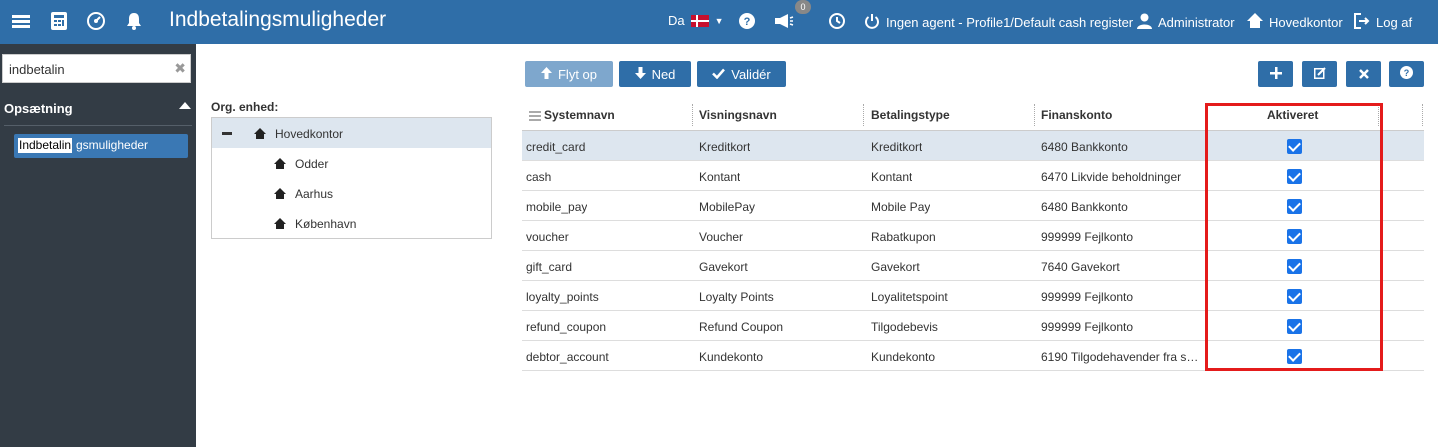 The image size is (1438, 447). Describe the element at coordinates (721, 237) in the screenshot. I see `cell-display-name: Voucher` at that location.